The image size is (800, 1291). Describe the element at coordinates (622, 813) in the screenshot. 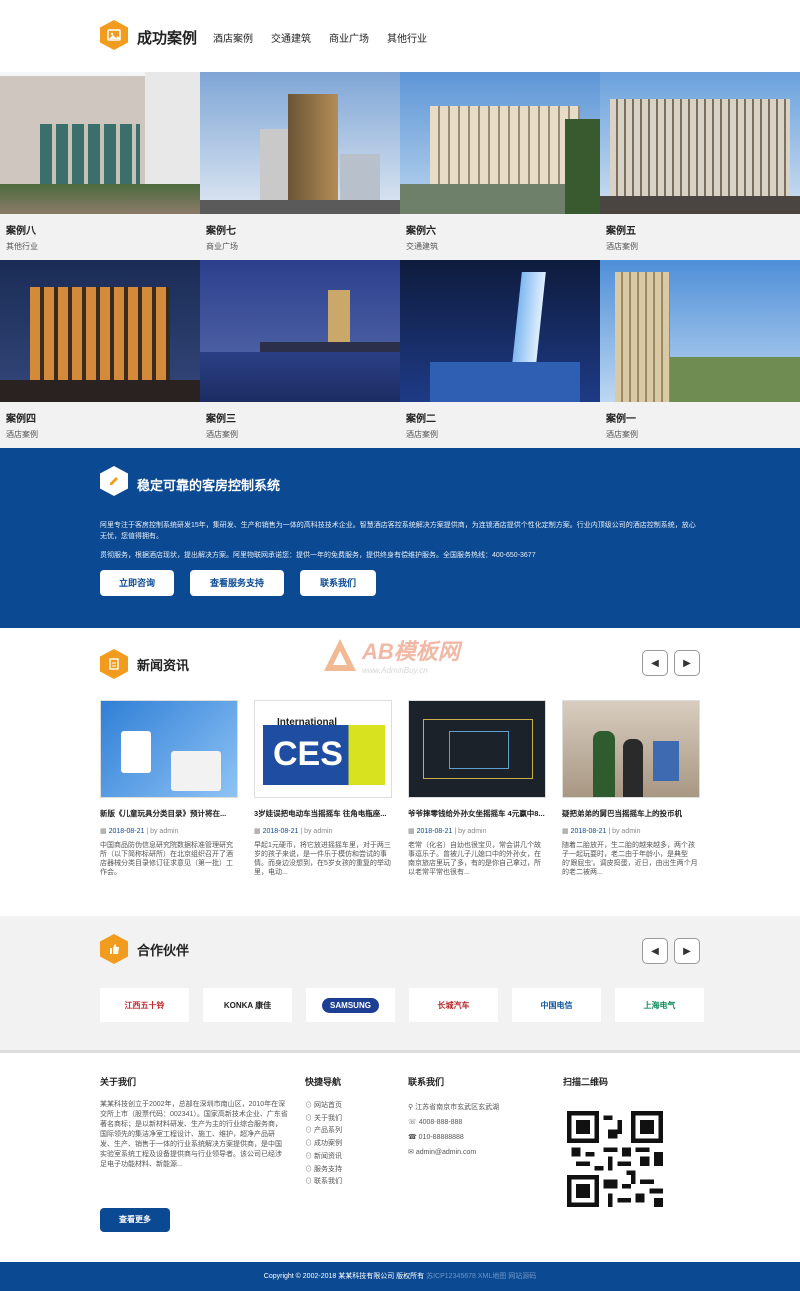

I see `news-title: 疑把弟弟的舅巴当摇摇车上的投币机` at that location.